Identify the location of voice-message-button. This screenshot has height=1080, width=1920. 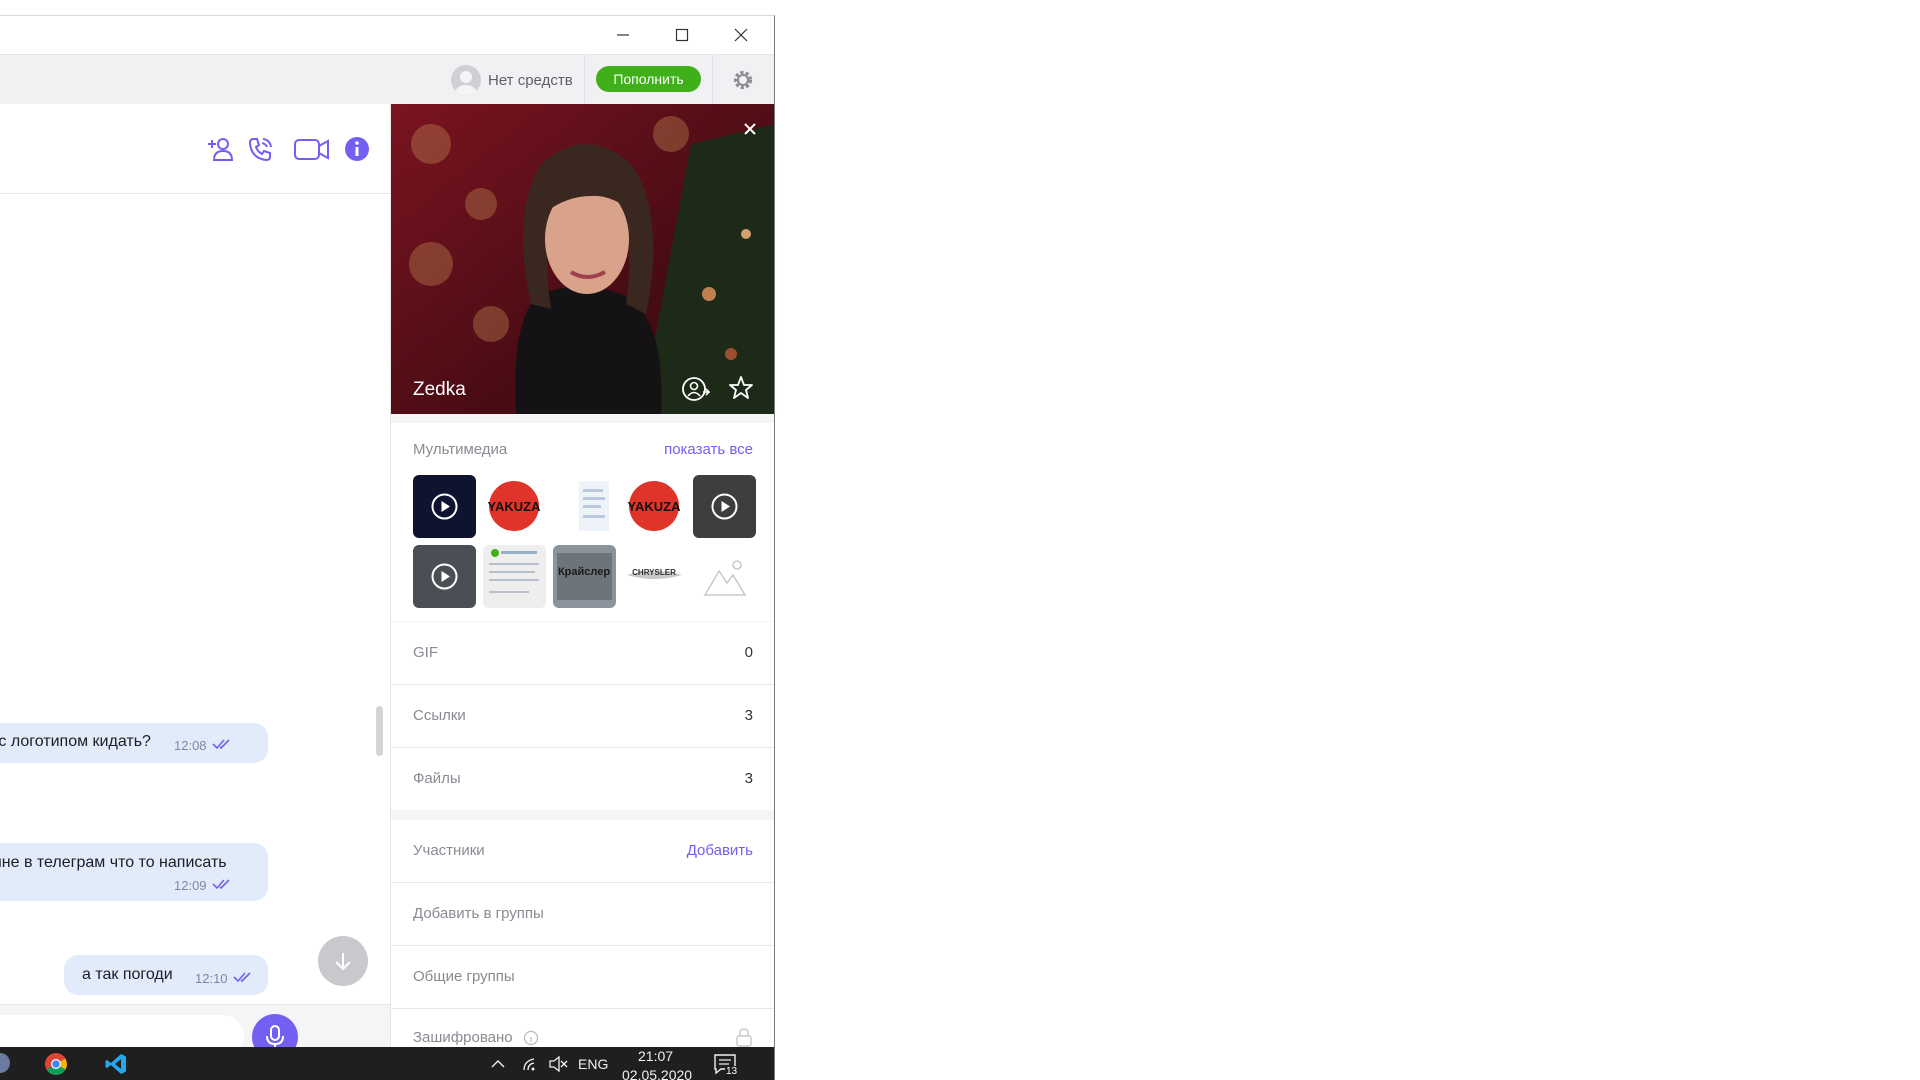
(275, 1031).